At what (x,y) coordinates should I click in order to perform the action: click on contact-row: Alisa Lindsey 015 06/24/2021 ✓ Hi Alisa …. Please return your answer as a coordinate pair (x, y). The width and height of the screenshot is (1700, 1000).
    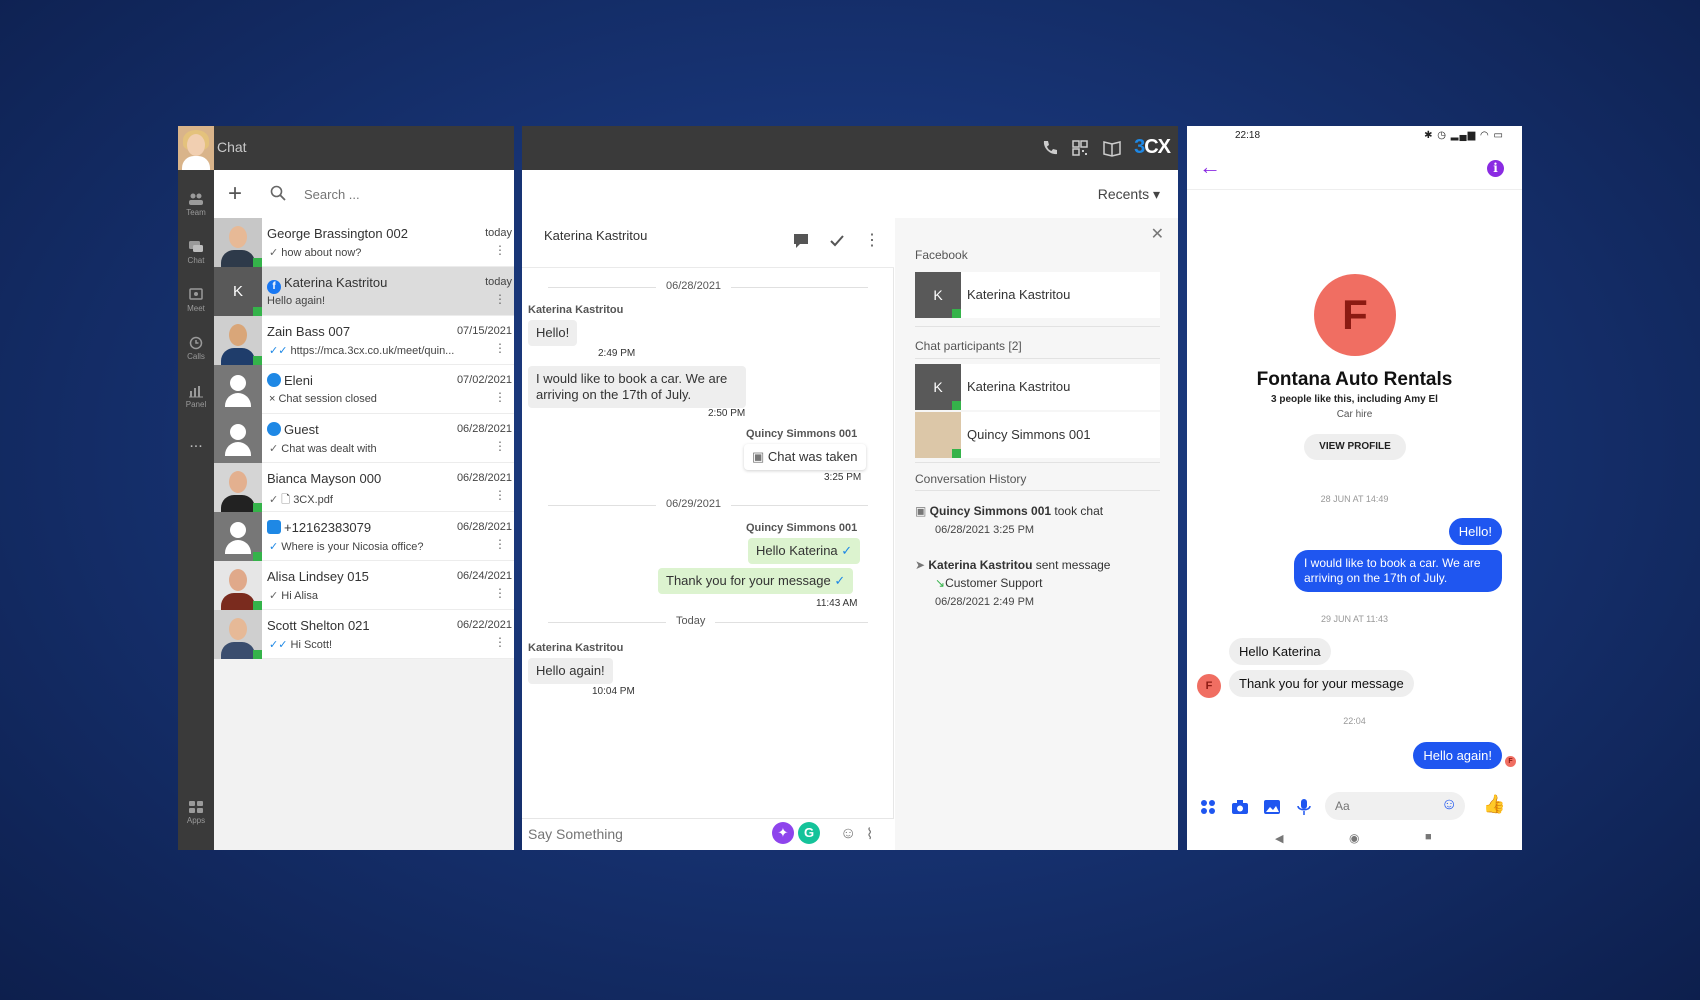
    Looking at the image, I should click on (364, 585).